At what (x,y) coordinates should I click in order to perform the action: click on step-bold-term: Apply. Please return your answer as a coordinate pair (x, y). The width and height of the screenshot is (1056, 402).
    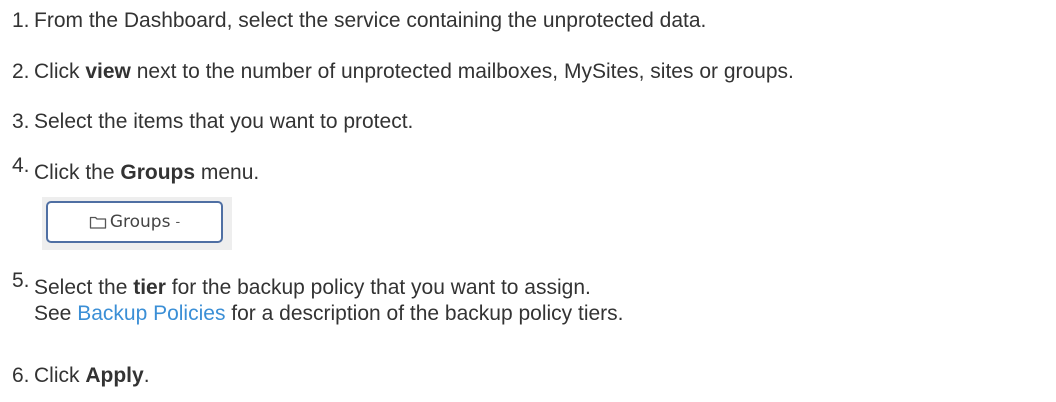
    Looking at the image, I should click on (114, 375).